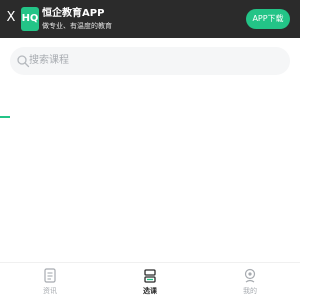 Image resolution: width=320 pixels, height=301 pixels. I want to click on nav-label-news: 资讯, so click(50, 291).